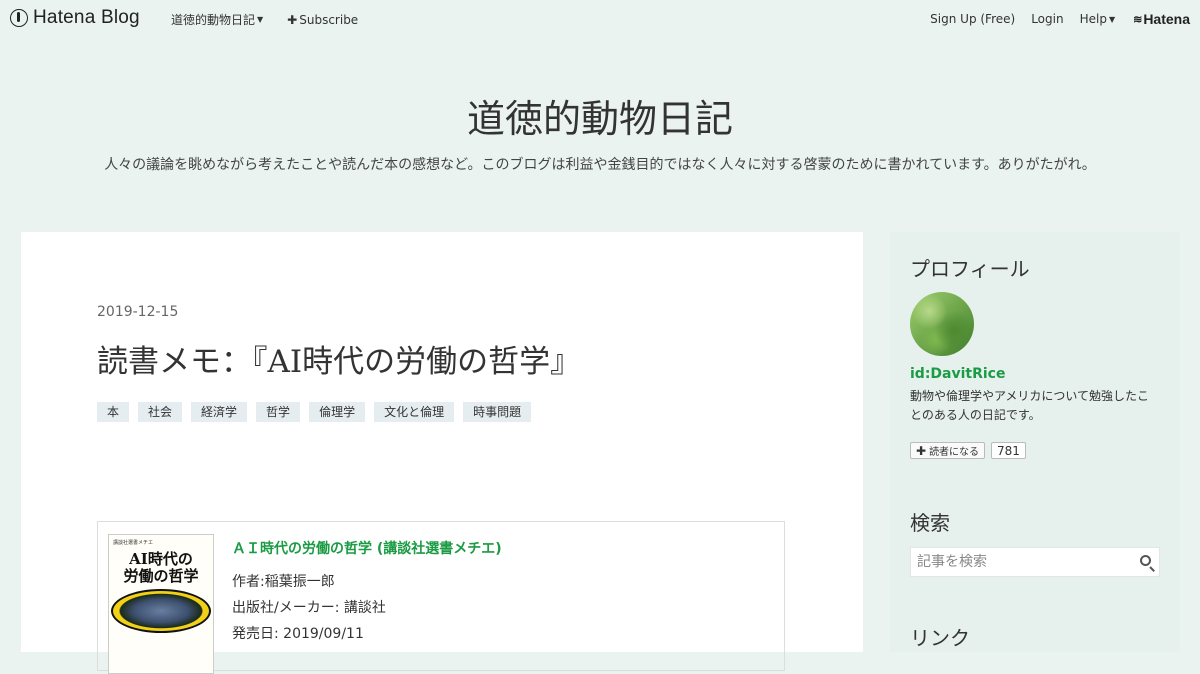 The width and height of the screenshot is (1200, 674). Describe the element at coordinates (161, 576) in the screenshot. I see `cover-title-line-2: 労働の哲学` at that location.